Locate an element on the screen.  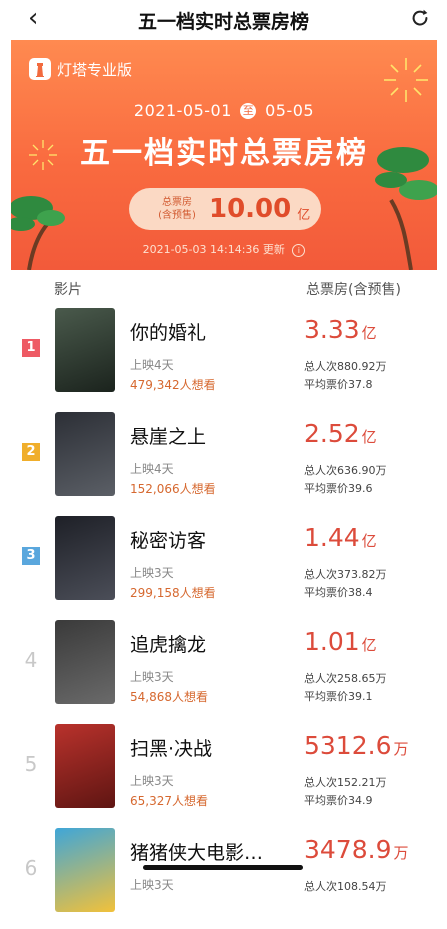
page-title: 五一档实时总票房榜 is located at coordinates (223, 22).